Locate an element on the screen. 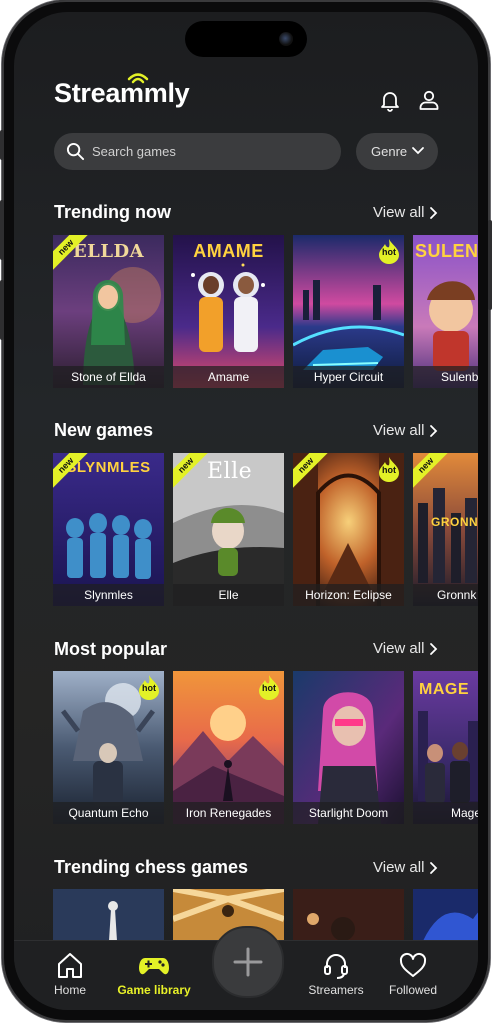 This screenshot has height=1024, width=492. tab-label: Streamers is located at coordinates (336, 990).